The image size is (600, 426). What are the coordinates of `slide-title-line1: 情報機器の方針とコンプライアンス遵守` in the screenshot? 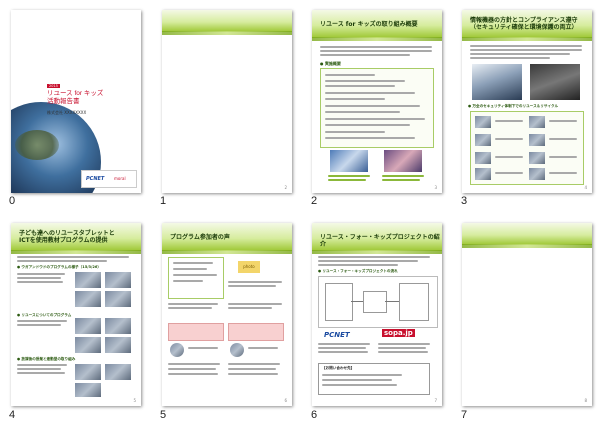 It's located at (524, 20).